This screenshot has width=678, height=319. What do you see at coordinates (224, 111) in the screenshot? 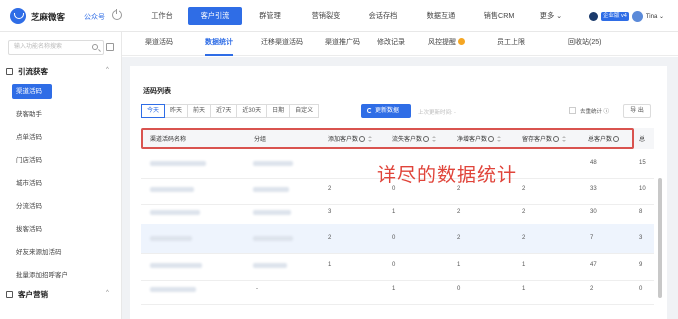
I see `filter-last-7-days: 近7天` at bounding box center [224, 111].